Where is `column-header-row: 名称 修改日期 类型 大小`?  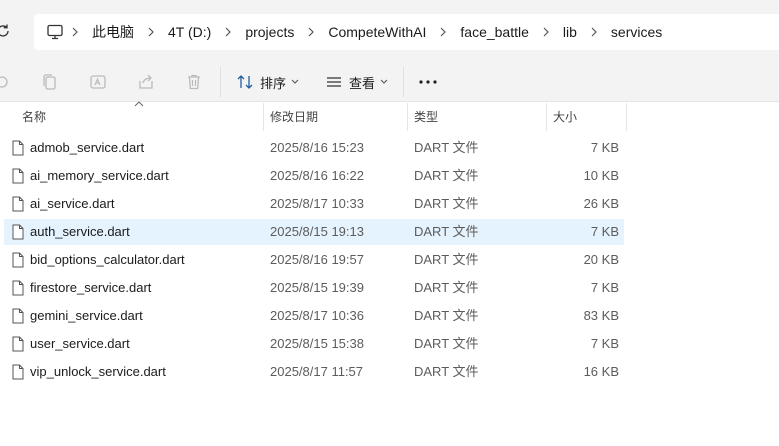 column-header-row: 名称 修改日期 类型 大小 is located at coordinates (313, 116).